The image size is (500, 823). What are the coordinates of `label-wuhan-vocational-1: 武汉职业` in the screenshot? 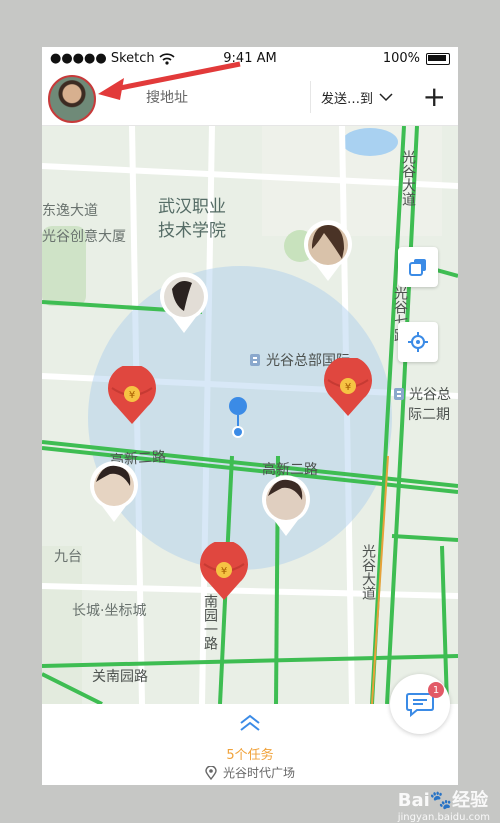 It's located at (192, 207).